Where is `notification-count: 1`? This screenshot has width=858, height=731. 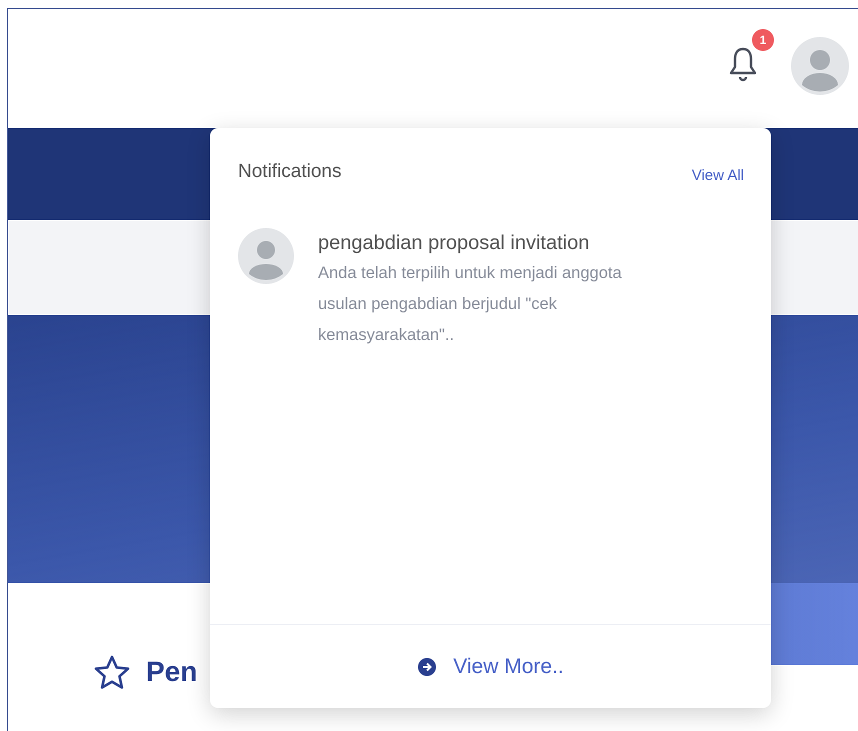 notification-count: 1 is located at coordinates (763, 40).